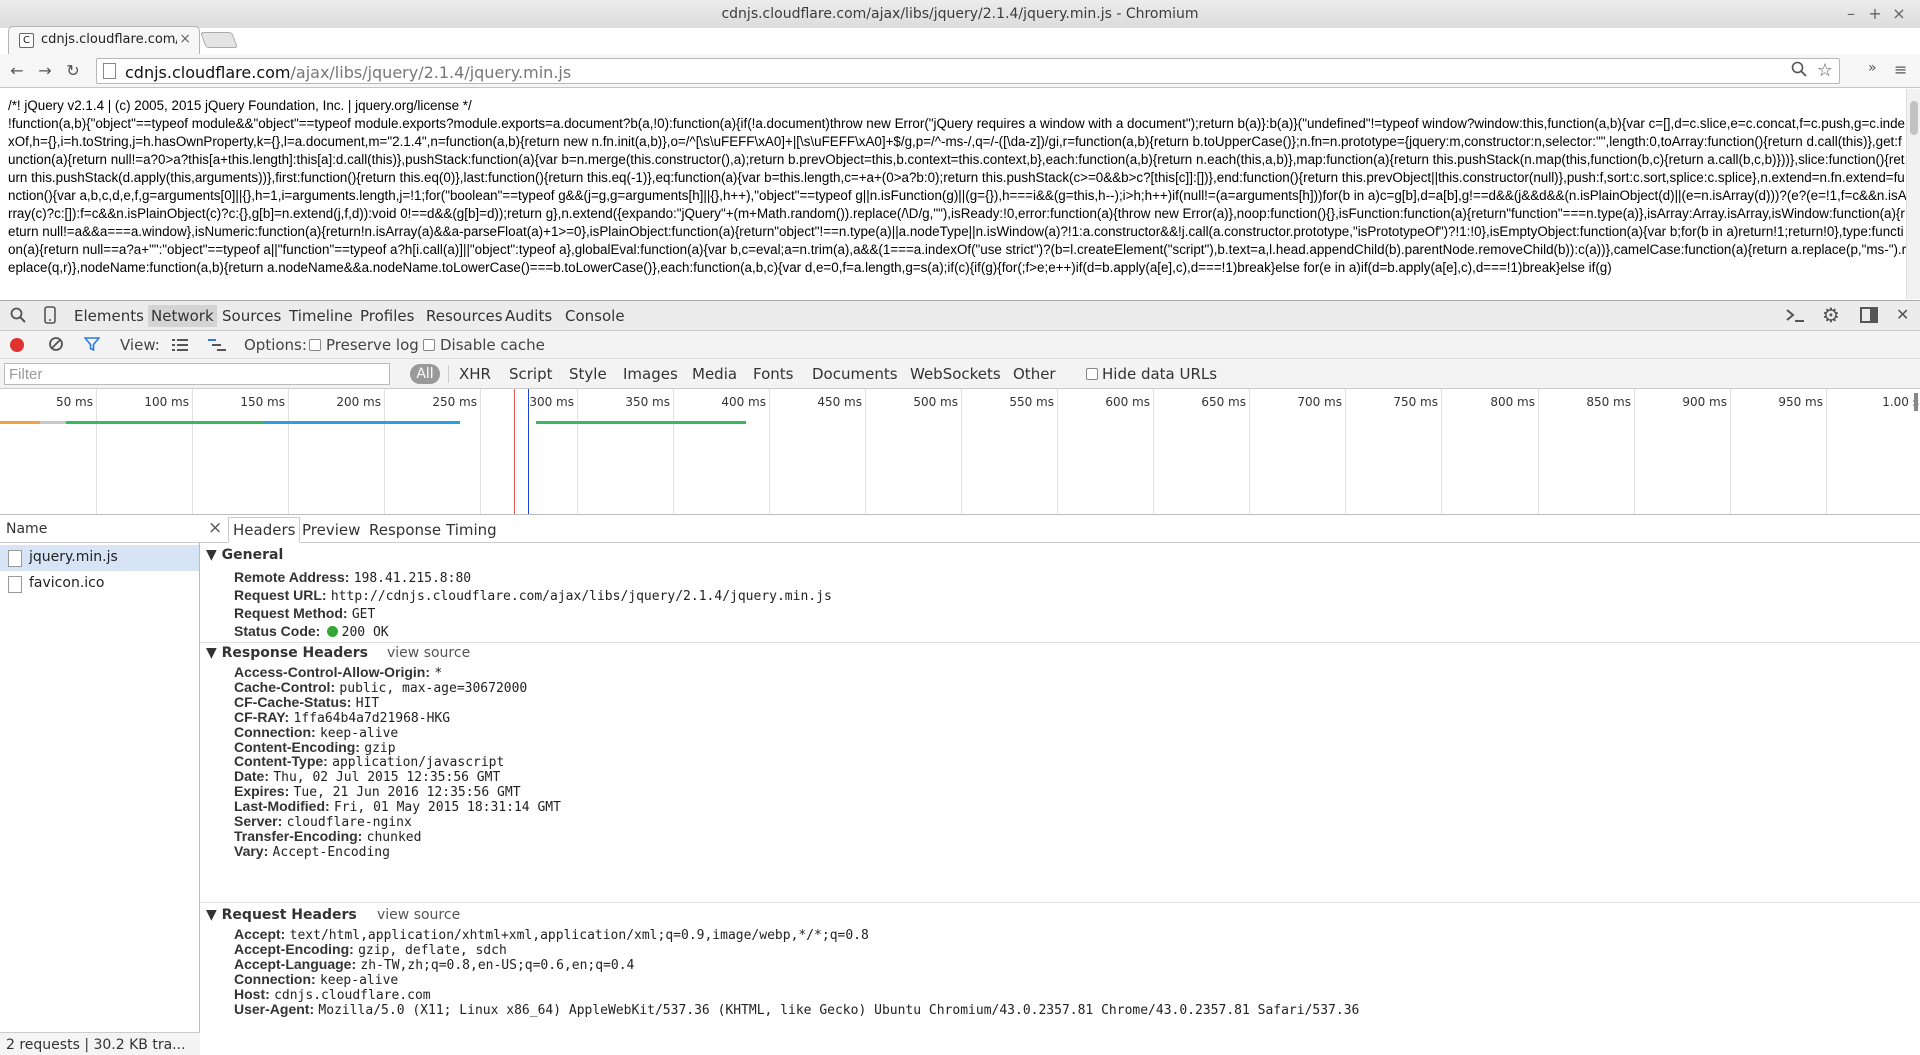  Describe the element at coordinates (492, 345) in the screenshot. I see `disable-cache-label: Disable cache` at that location.